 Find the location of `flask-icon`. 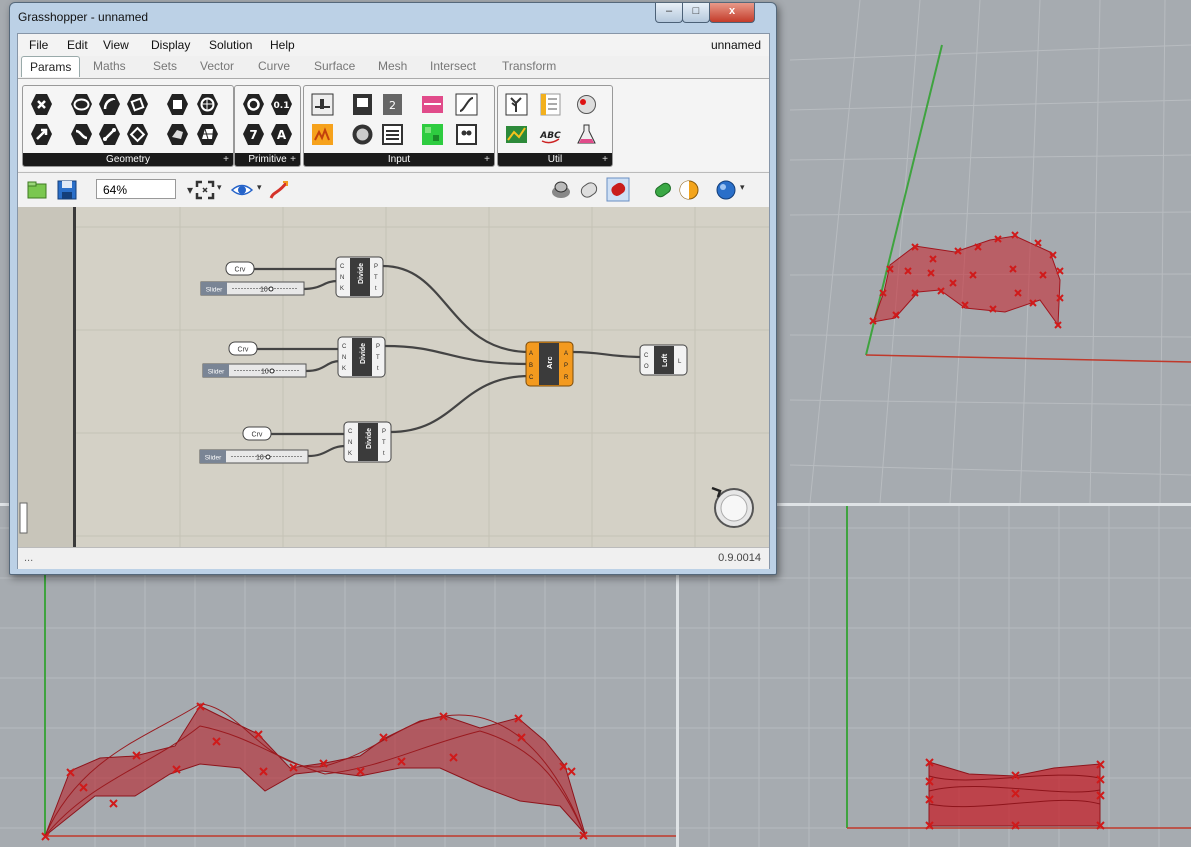

flask-icon is located at coordinates (586, 134).